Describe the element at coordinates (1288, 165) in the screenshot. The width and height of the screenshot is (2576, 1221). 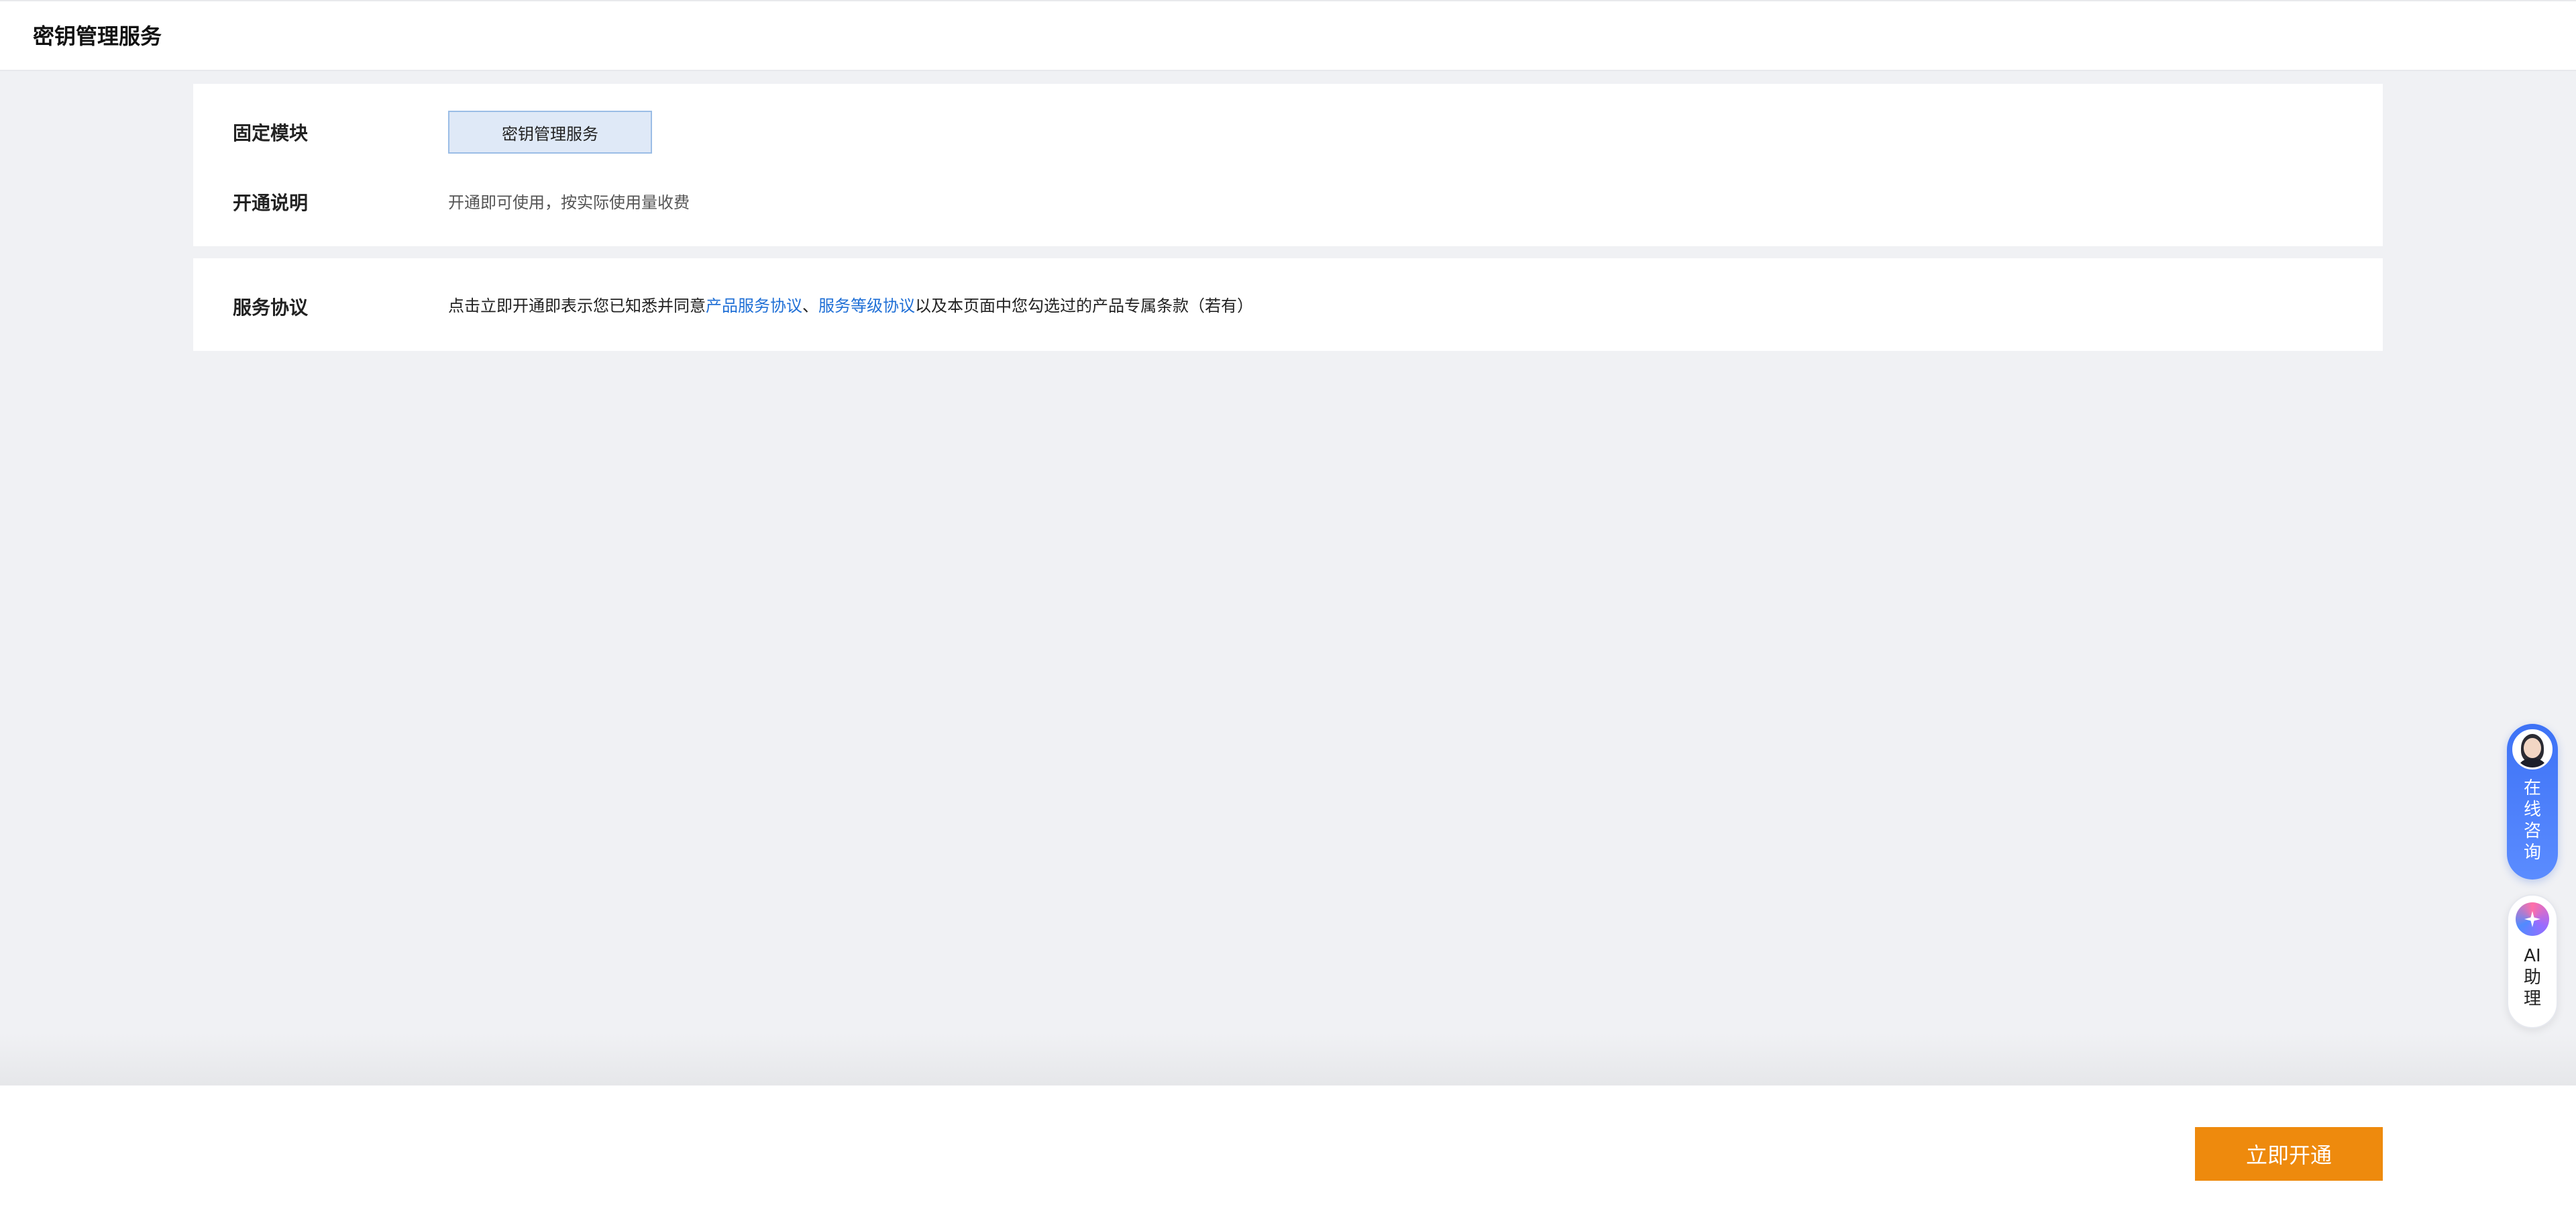
I see `config-card: 固定模块 密钥管理服务 开通说明 开通即可使用，按实际使用量收费` at that location.